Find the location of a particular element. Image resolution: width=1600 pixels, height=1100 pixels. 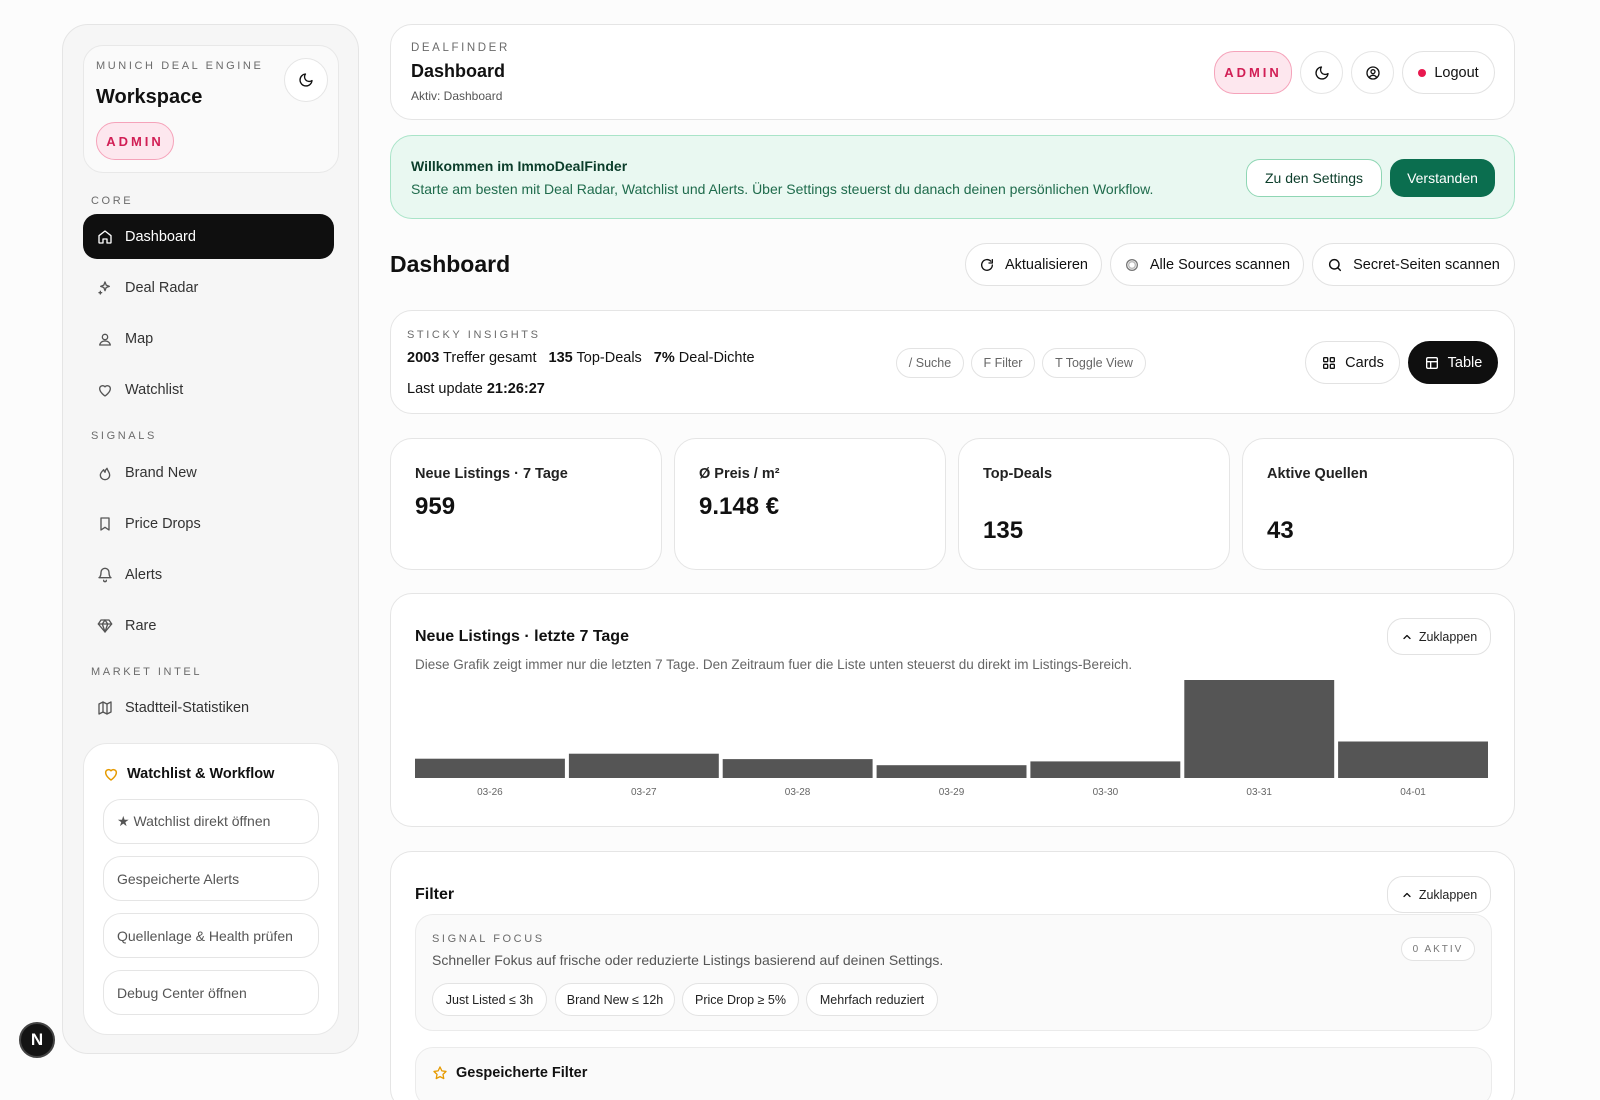

chip-just-listed: Just Listed ≤ 3h is located at coordinates (489, 999).